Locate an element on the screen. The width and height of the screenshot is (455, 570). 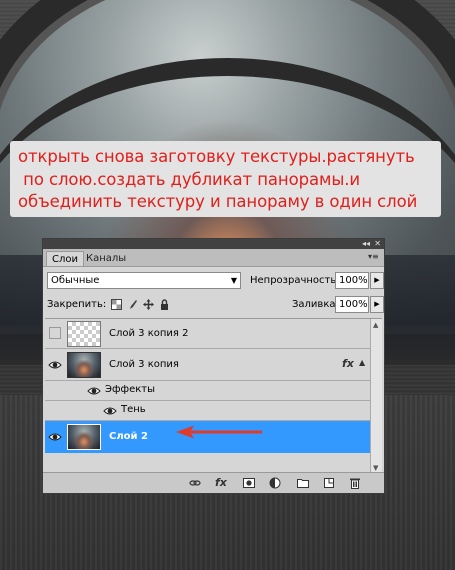
fill-stepper-button: ▶ is located at coordinates (377, 304).